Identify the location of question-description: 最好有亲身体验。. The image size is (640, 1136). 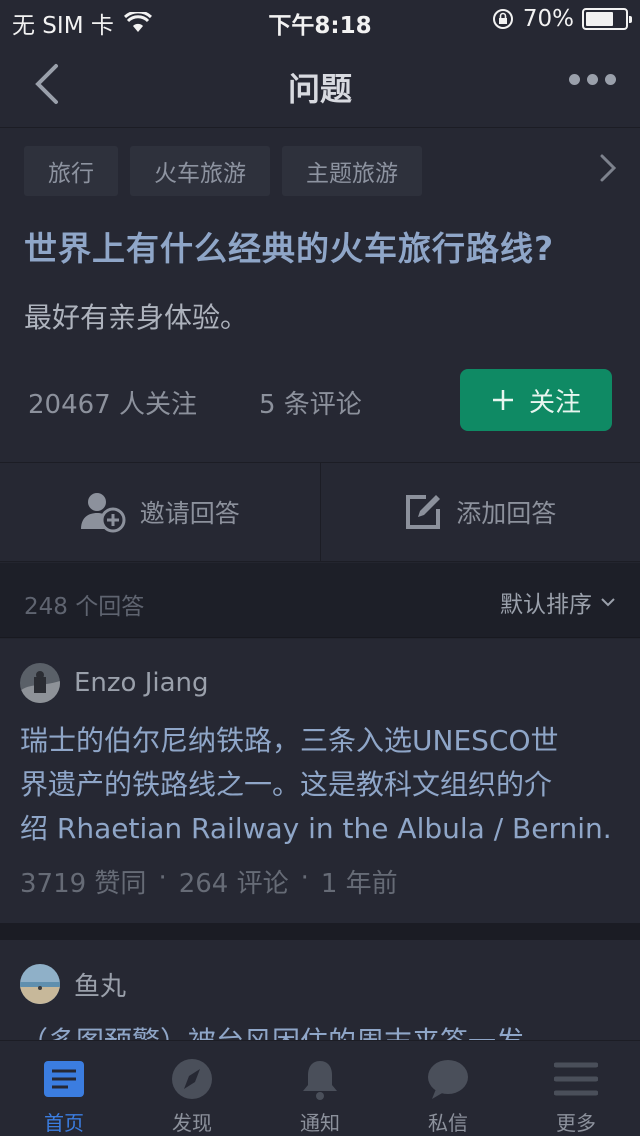
(136, 317).